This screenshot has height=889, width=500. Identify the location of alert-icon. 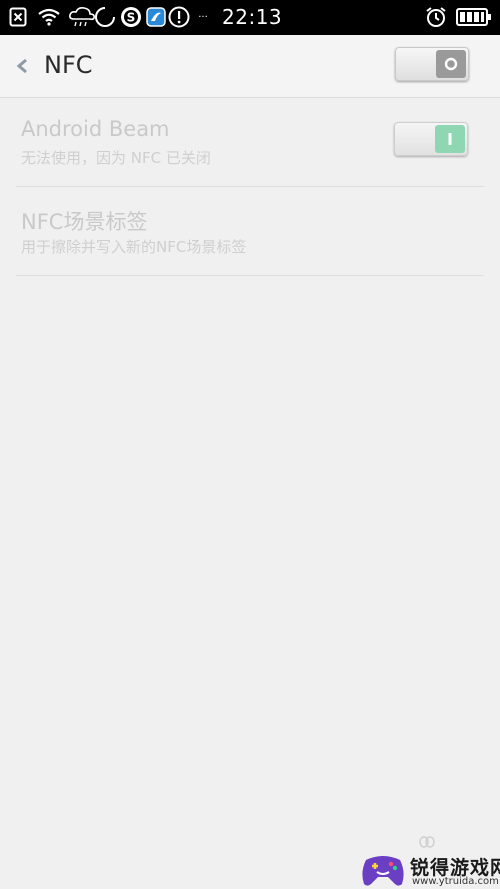
(179, 17).